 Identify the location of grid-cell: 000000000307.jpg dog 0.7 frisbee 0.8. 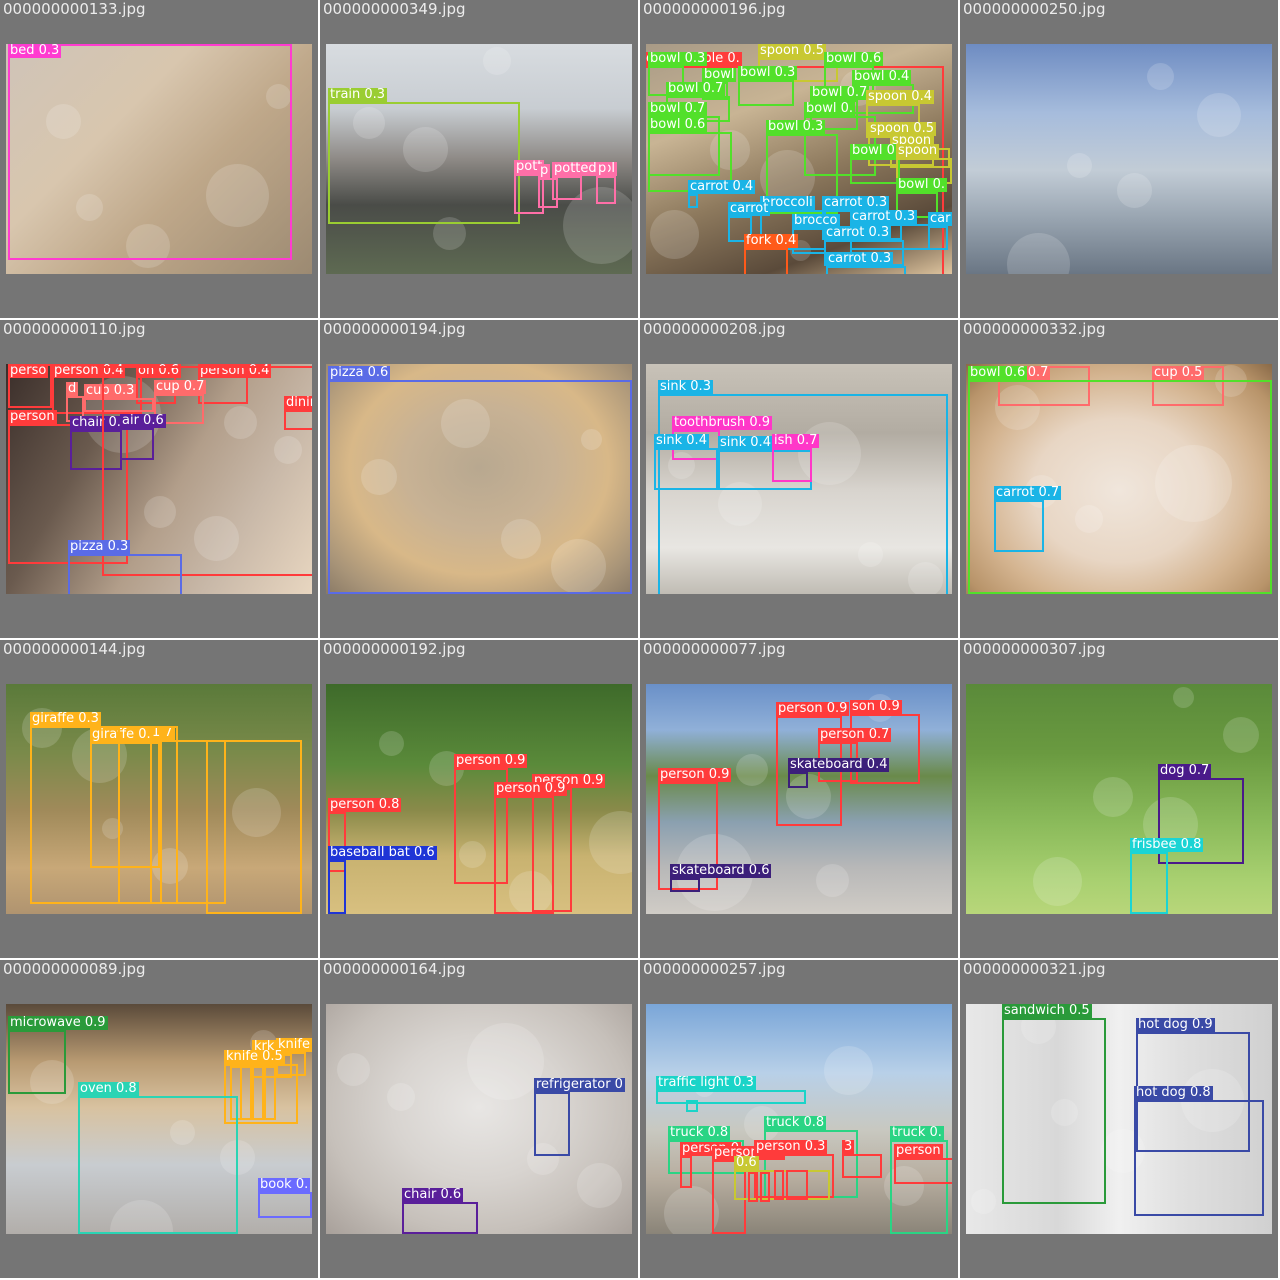
(1119, 799).